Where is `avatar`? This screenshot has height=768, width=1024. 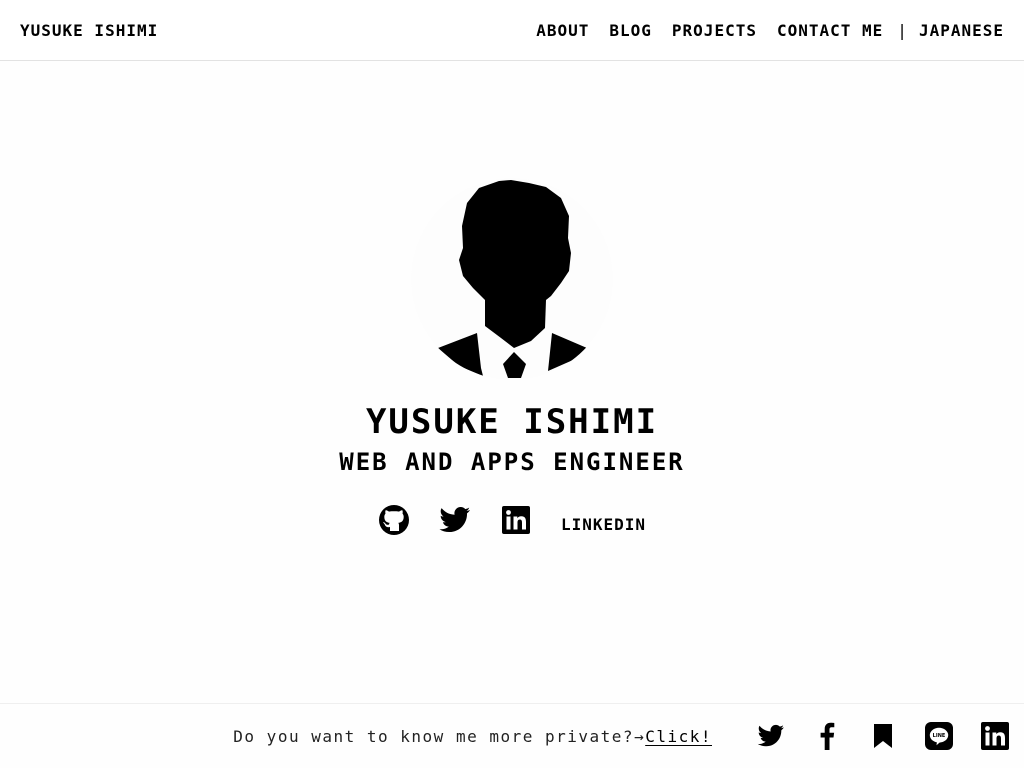
avatar is located at coordinates (512, 279).